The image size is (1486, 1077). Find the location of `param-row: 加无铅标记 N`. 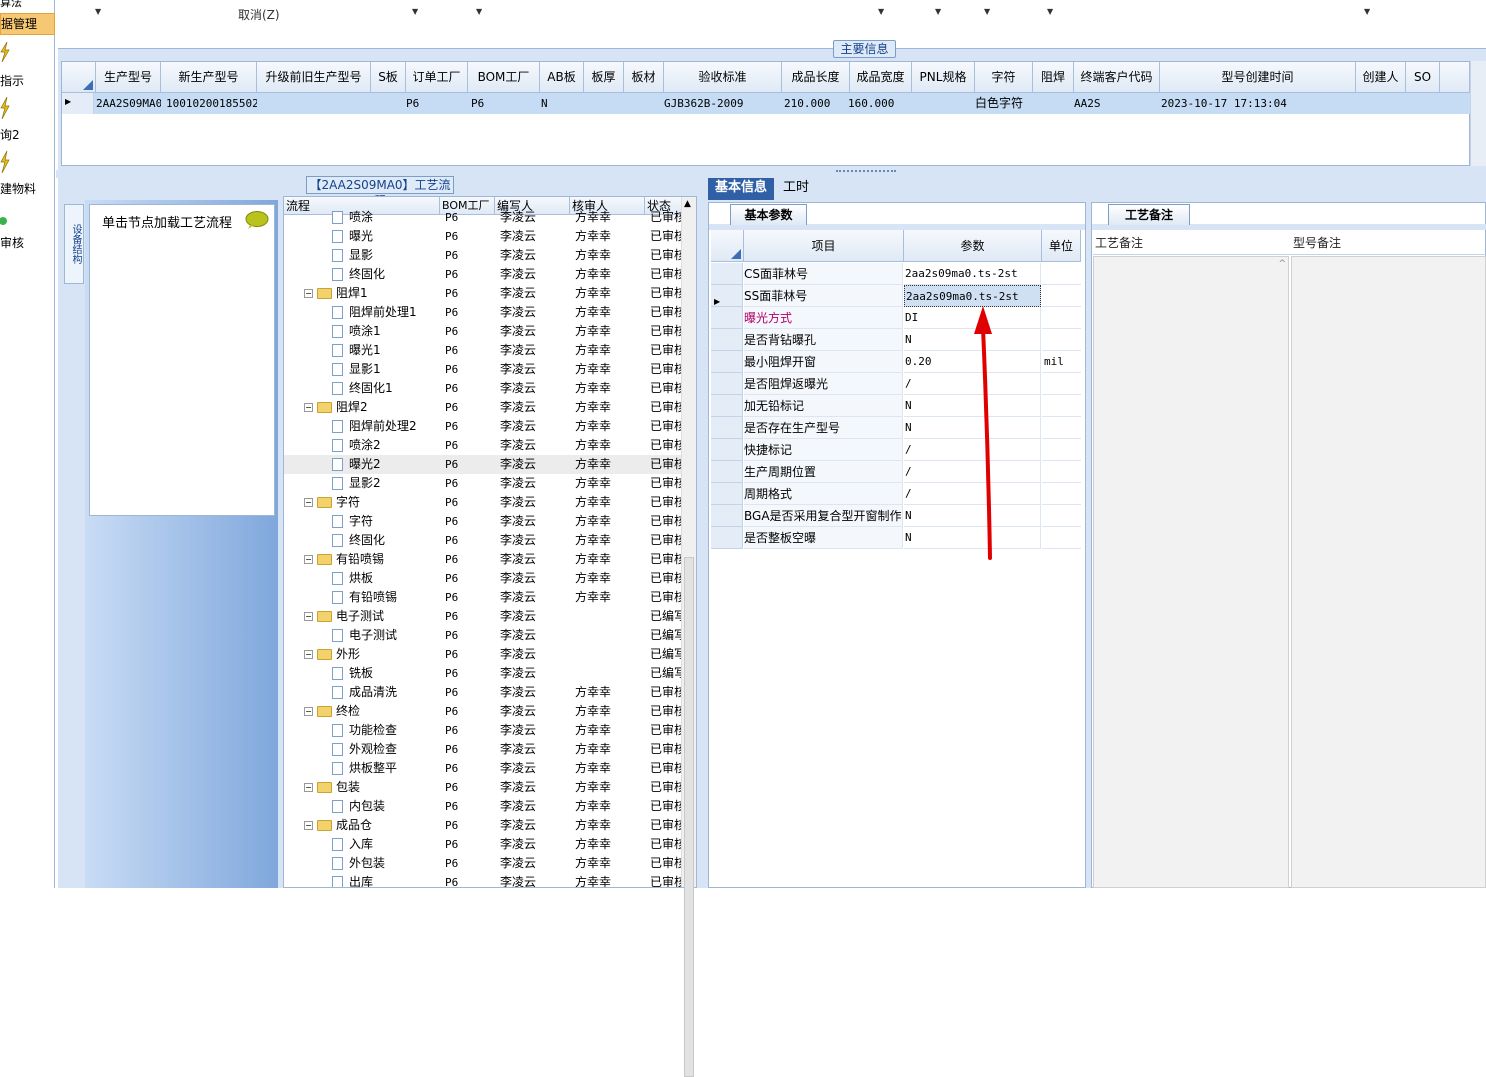

param-row: 加无铅标记 N is located at coordinates (896, 406).